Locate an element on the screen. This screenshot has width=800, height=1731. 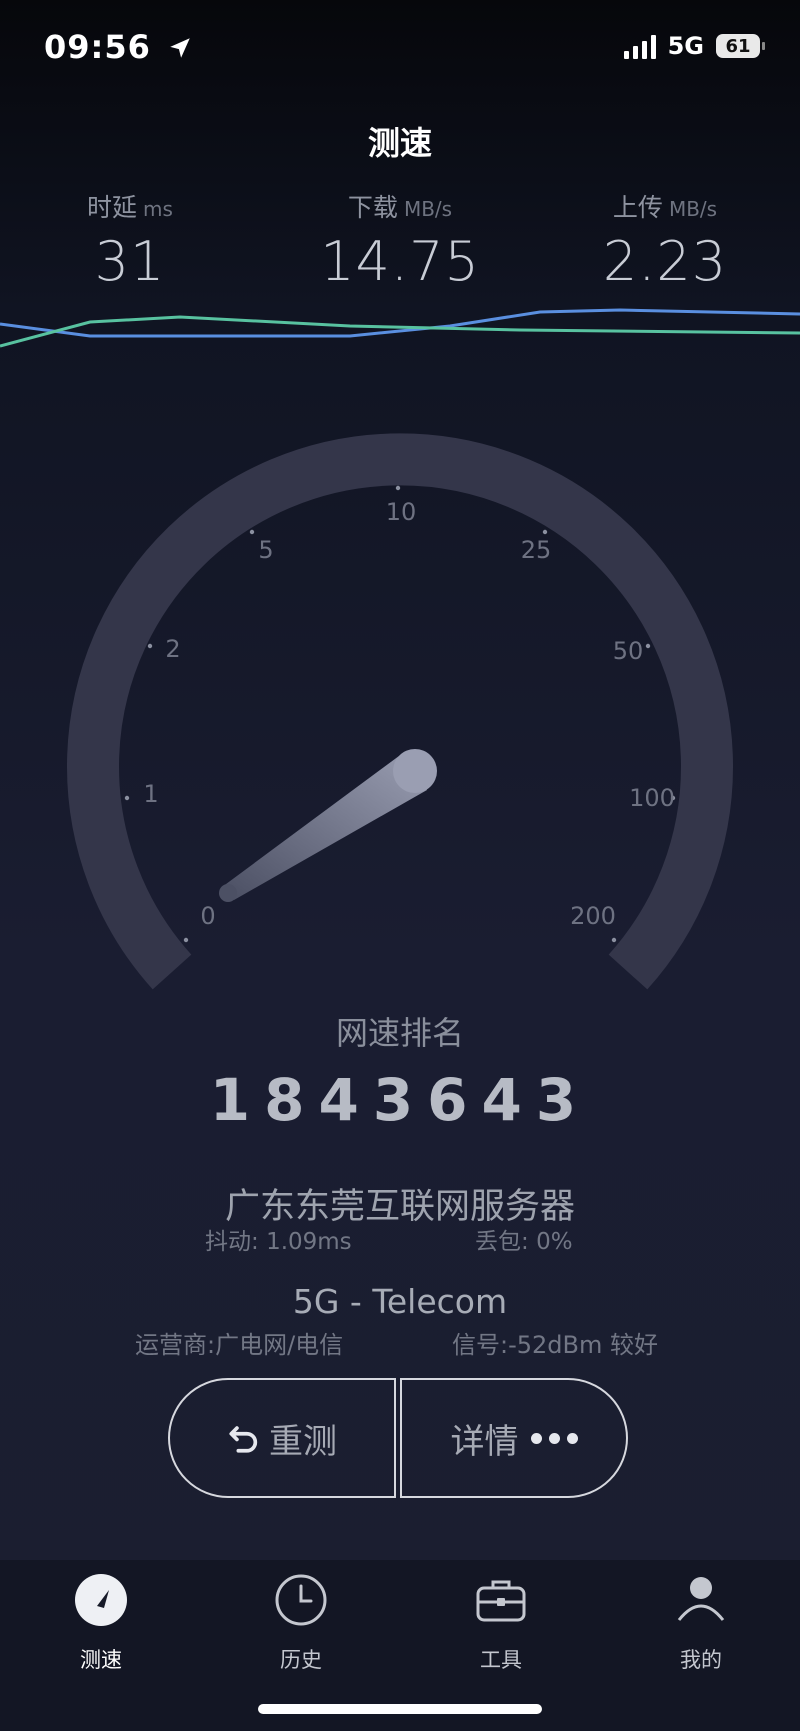
tab-label: 工具 is located at coordinates (501, 1660).